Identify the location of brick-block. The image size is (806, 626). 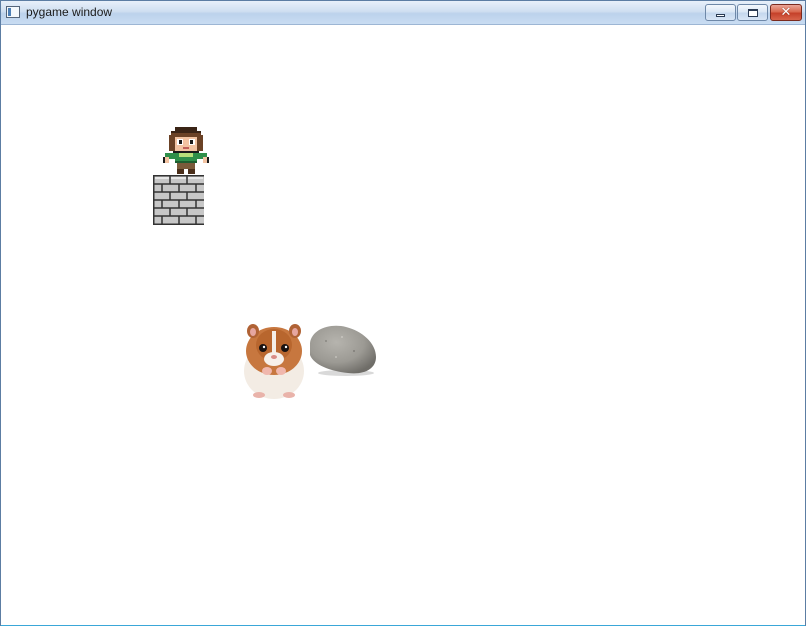
(178, 200).